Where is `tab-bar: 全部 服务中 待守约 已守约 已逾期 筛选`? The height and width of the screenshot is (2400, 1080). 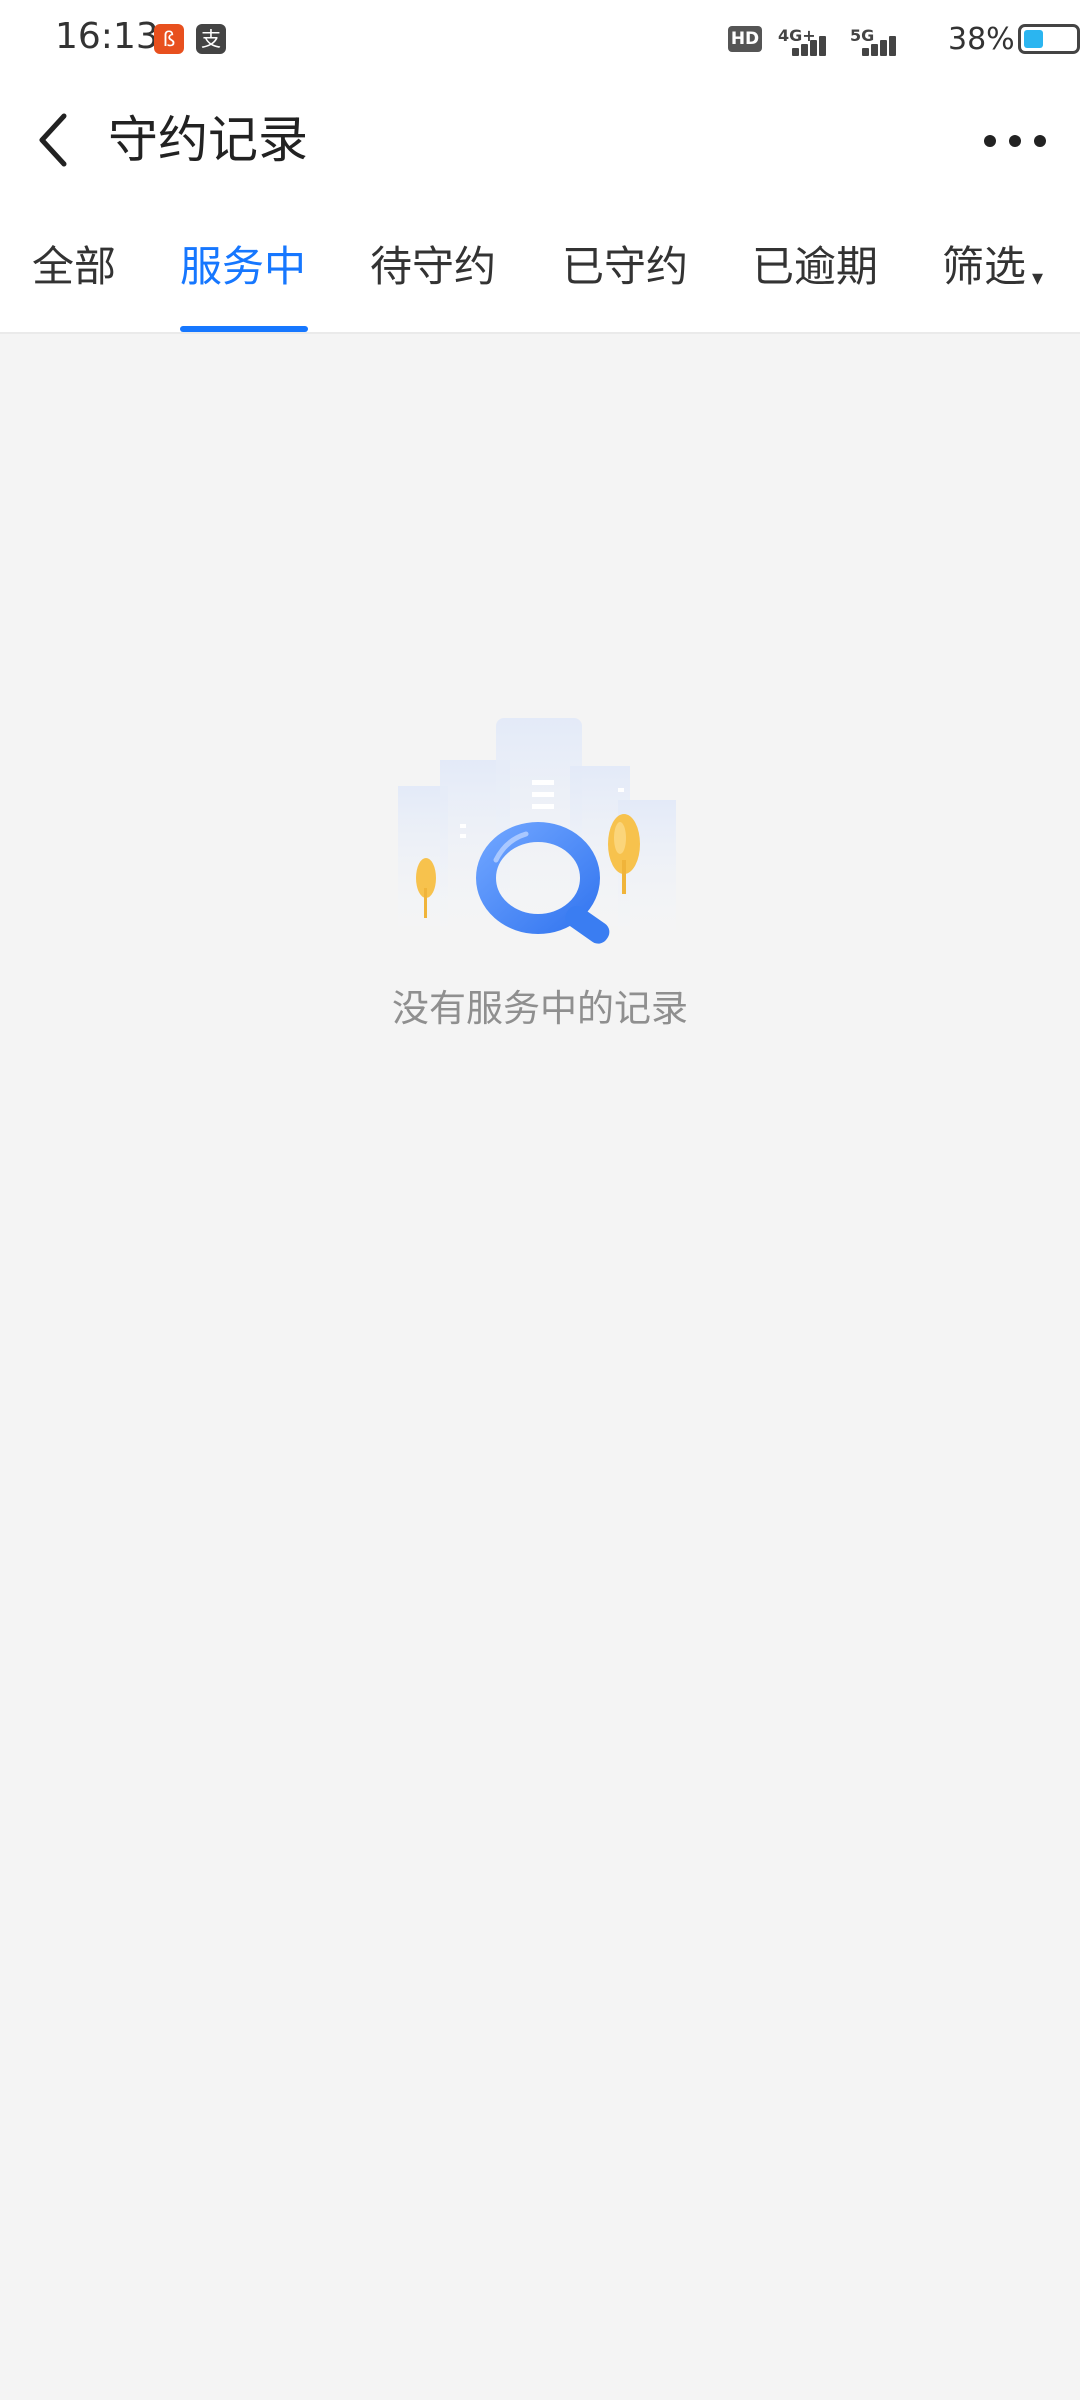
tab-bar: 全部 服务中 待守约 已守约 已逾期 筛选 is located at coordinates (540, 267).